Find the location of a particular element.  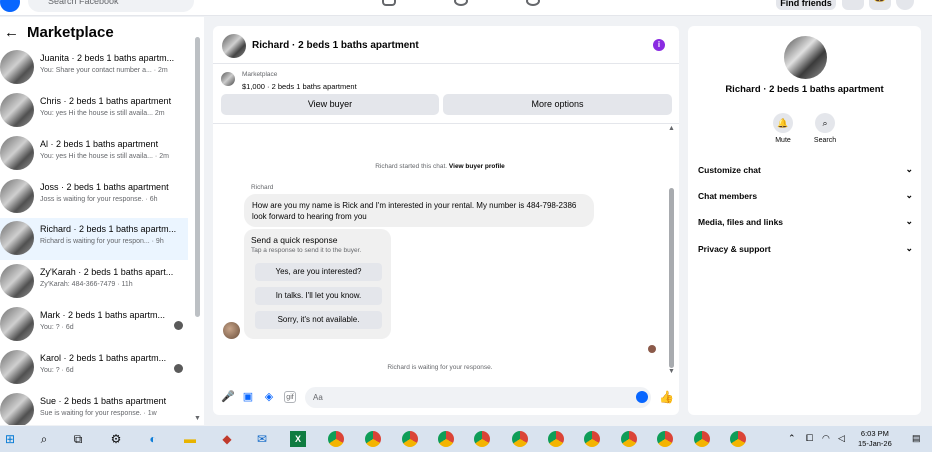

excel-icon: X is located at coordinates (298, 439).